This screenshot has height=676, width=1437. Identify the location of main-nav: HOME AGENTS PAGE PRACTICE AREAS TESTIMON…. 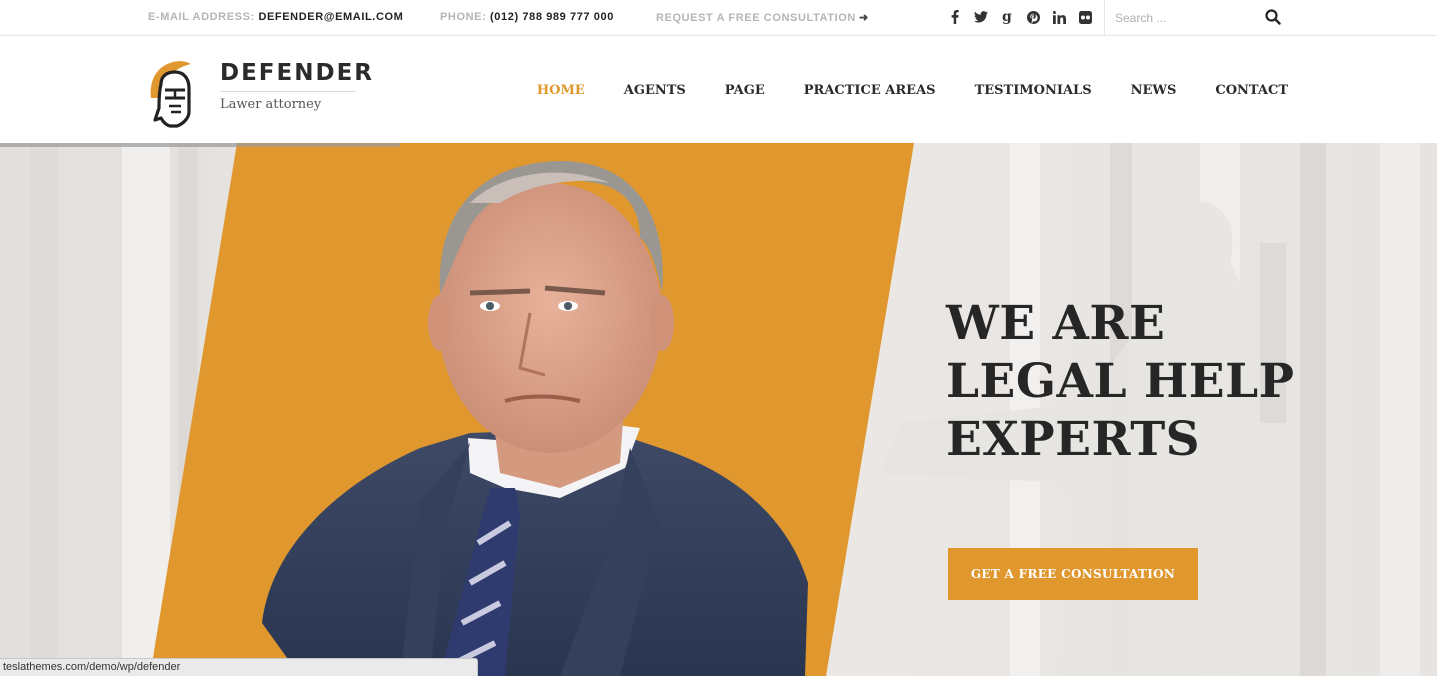
(912, 90).